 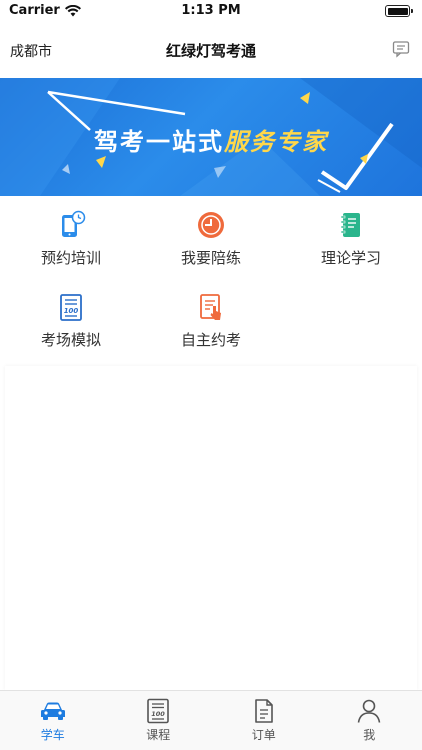 What do you see at coordinates (350, 225) in the screenshot?
I see `notebook-icon` at bounding box center [350, 225].